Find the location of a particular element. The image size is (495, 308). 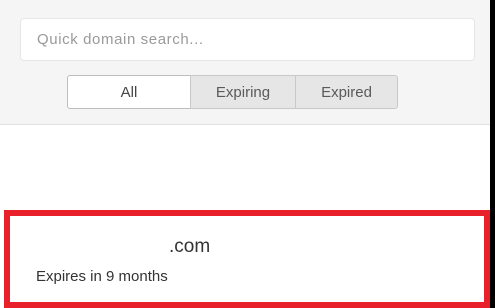

filter-expiring-button: Expiring is located at coordinates (243, 92).